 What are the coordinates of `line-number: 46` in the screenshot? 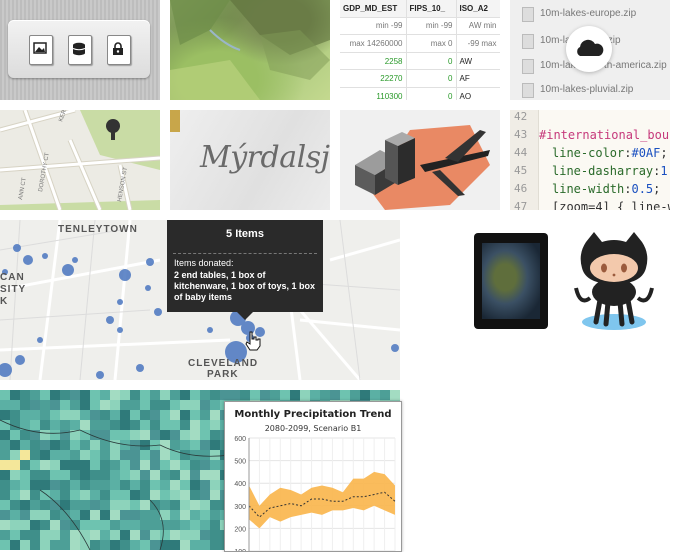 It's located at (521, 188).